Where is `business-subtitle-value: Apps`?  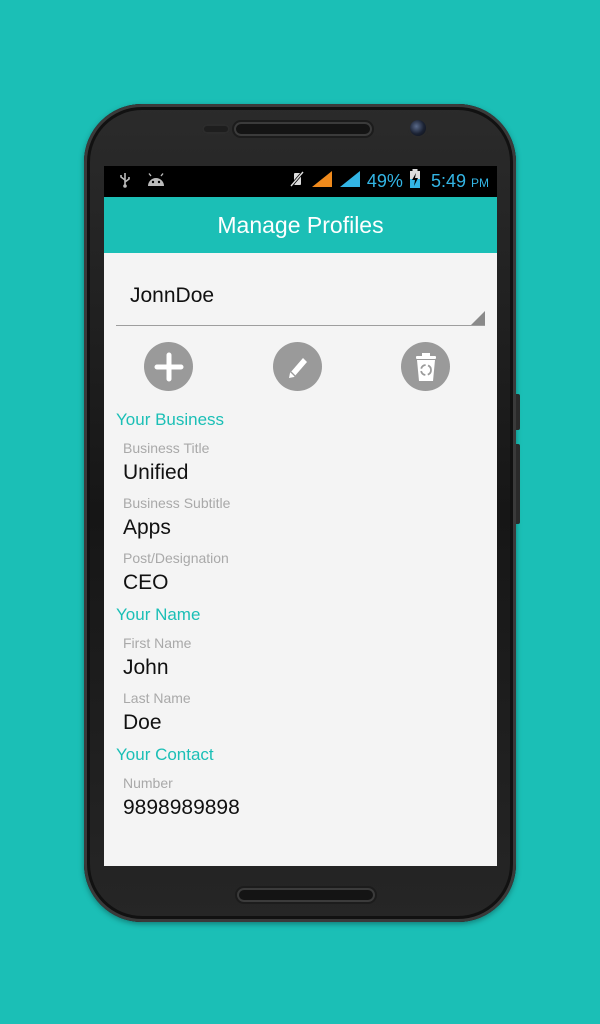
business-subtitle-value: Apps is located at coordinates (147, 527).